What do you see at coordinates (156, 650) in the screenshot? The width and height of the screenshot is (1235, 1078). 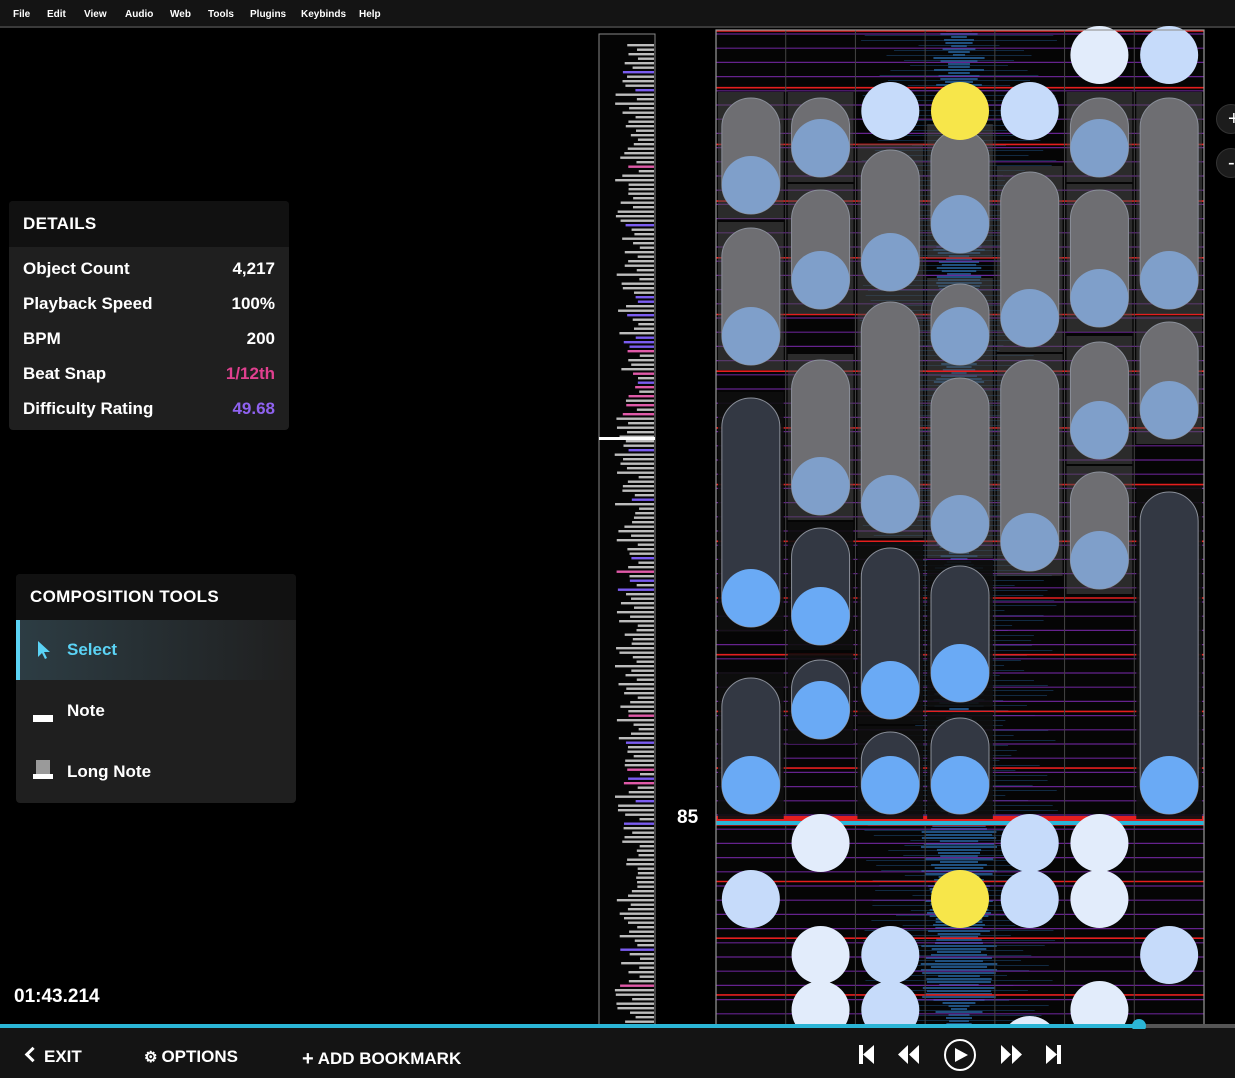 I see `tool-select: Select` at bounding box center [156, 650].